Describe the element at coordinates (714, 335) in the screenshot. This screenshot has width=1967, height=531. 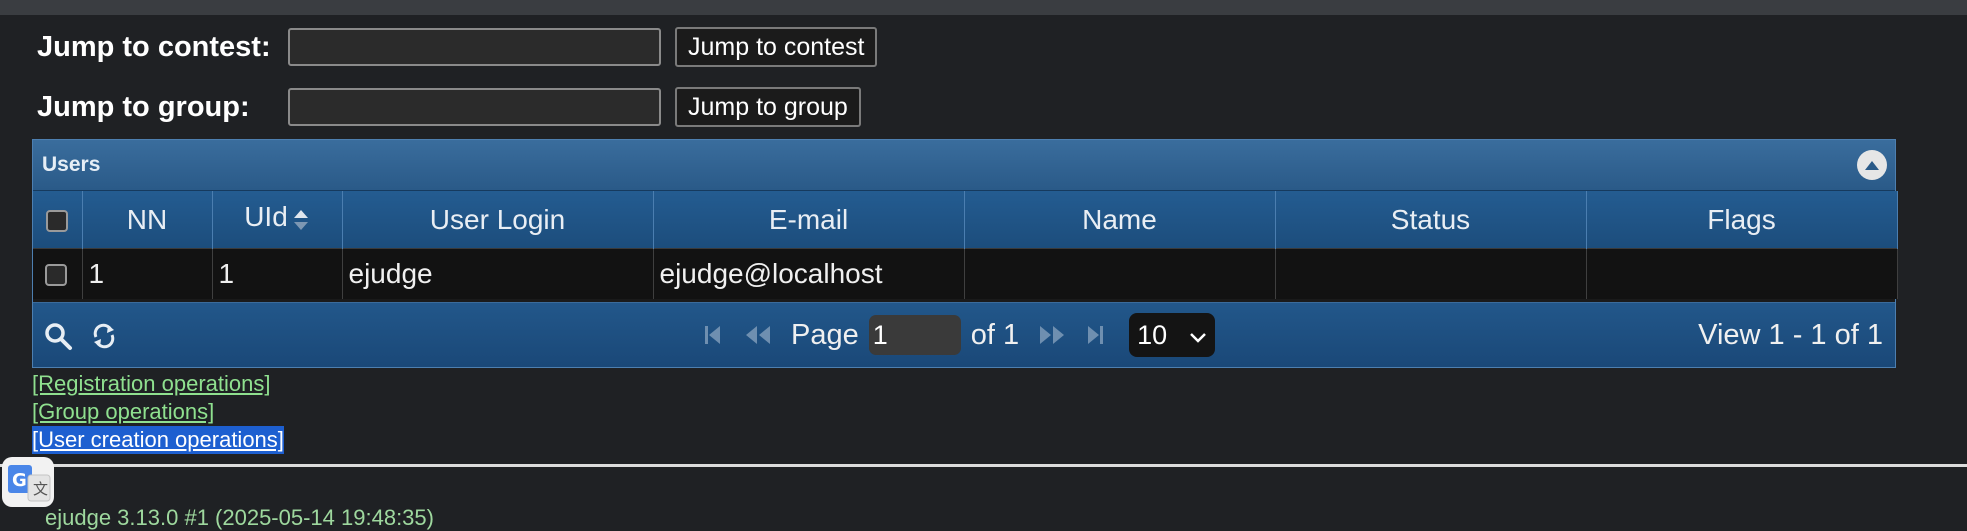
I see `first-page-icon` at that location.